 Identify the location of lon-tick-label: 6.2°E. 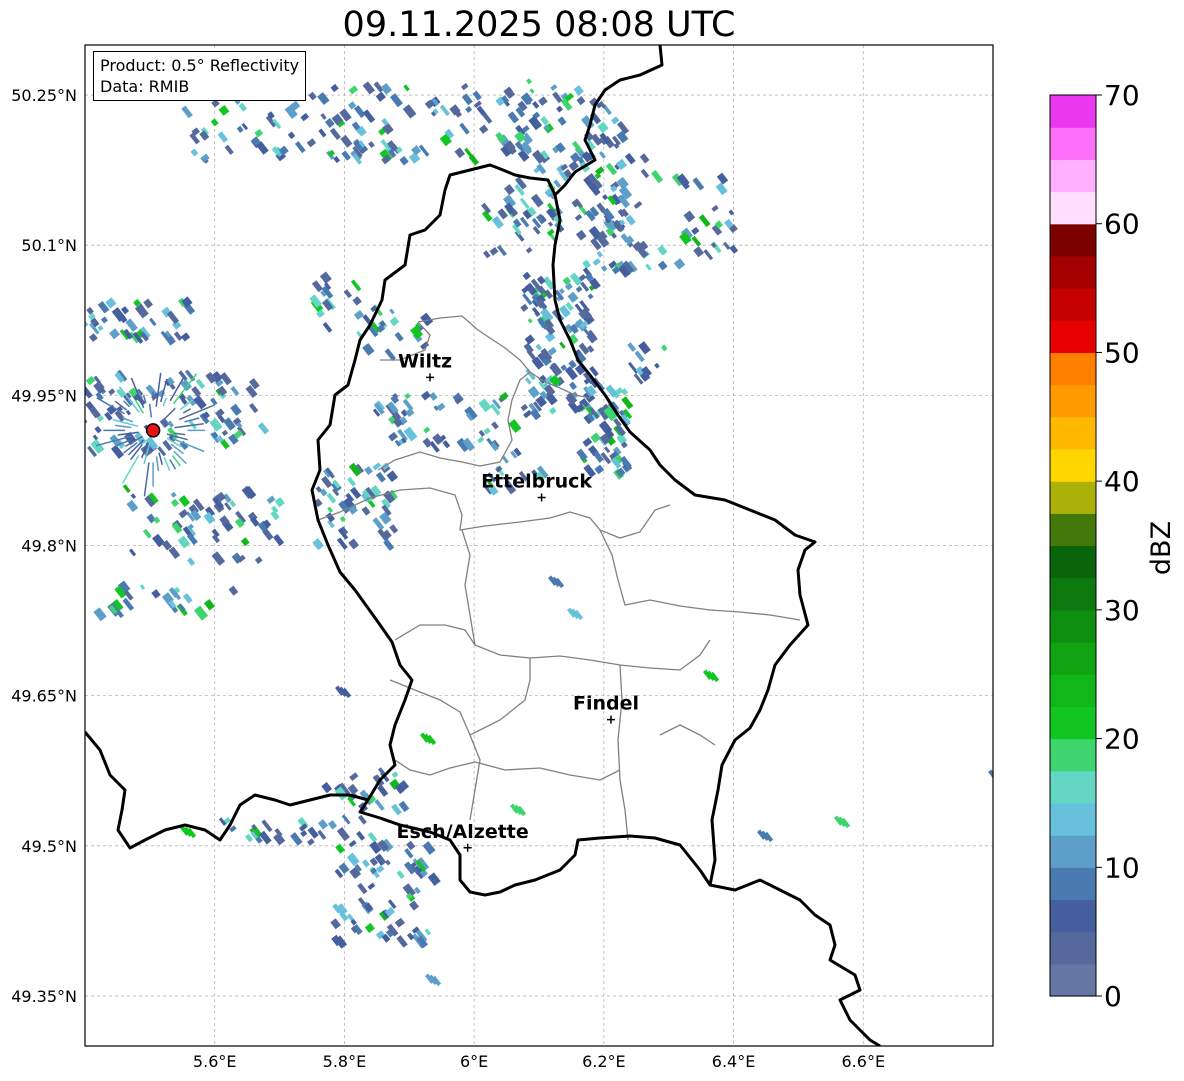
(604, 1061).